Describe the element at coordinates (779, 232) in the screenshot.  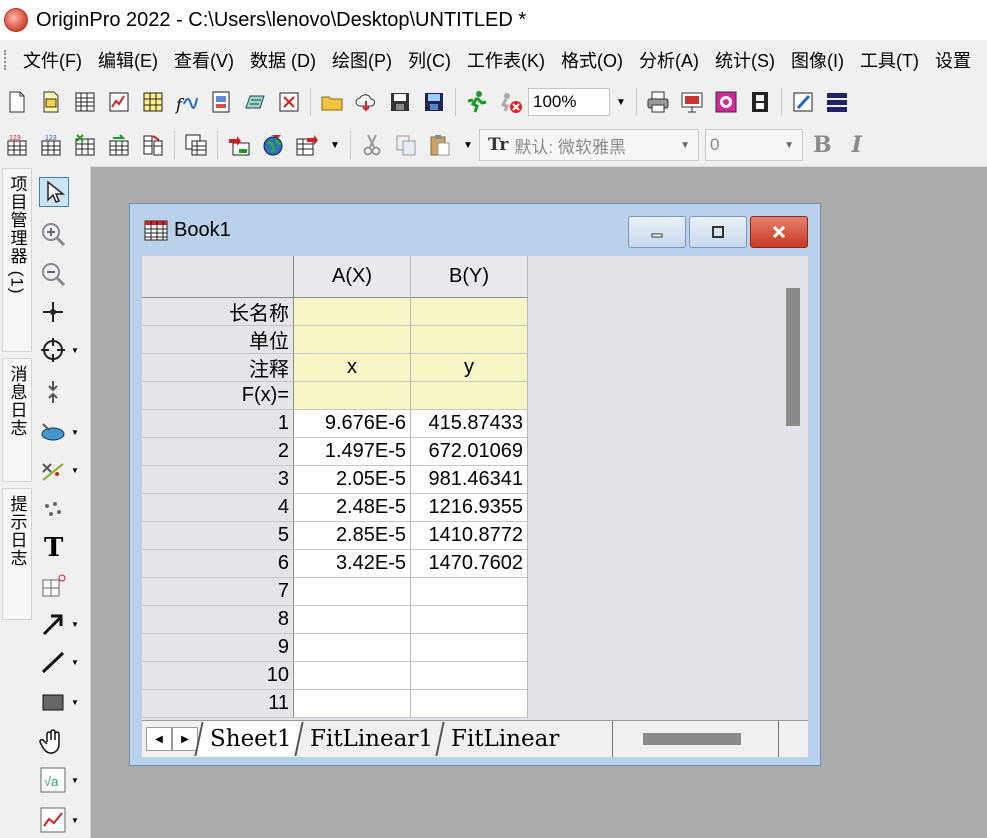
I see `close-button` at that location.